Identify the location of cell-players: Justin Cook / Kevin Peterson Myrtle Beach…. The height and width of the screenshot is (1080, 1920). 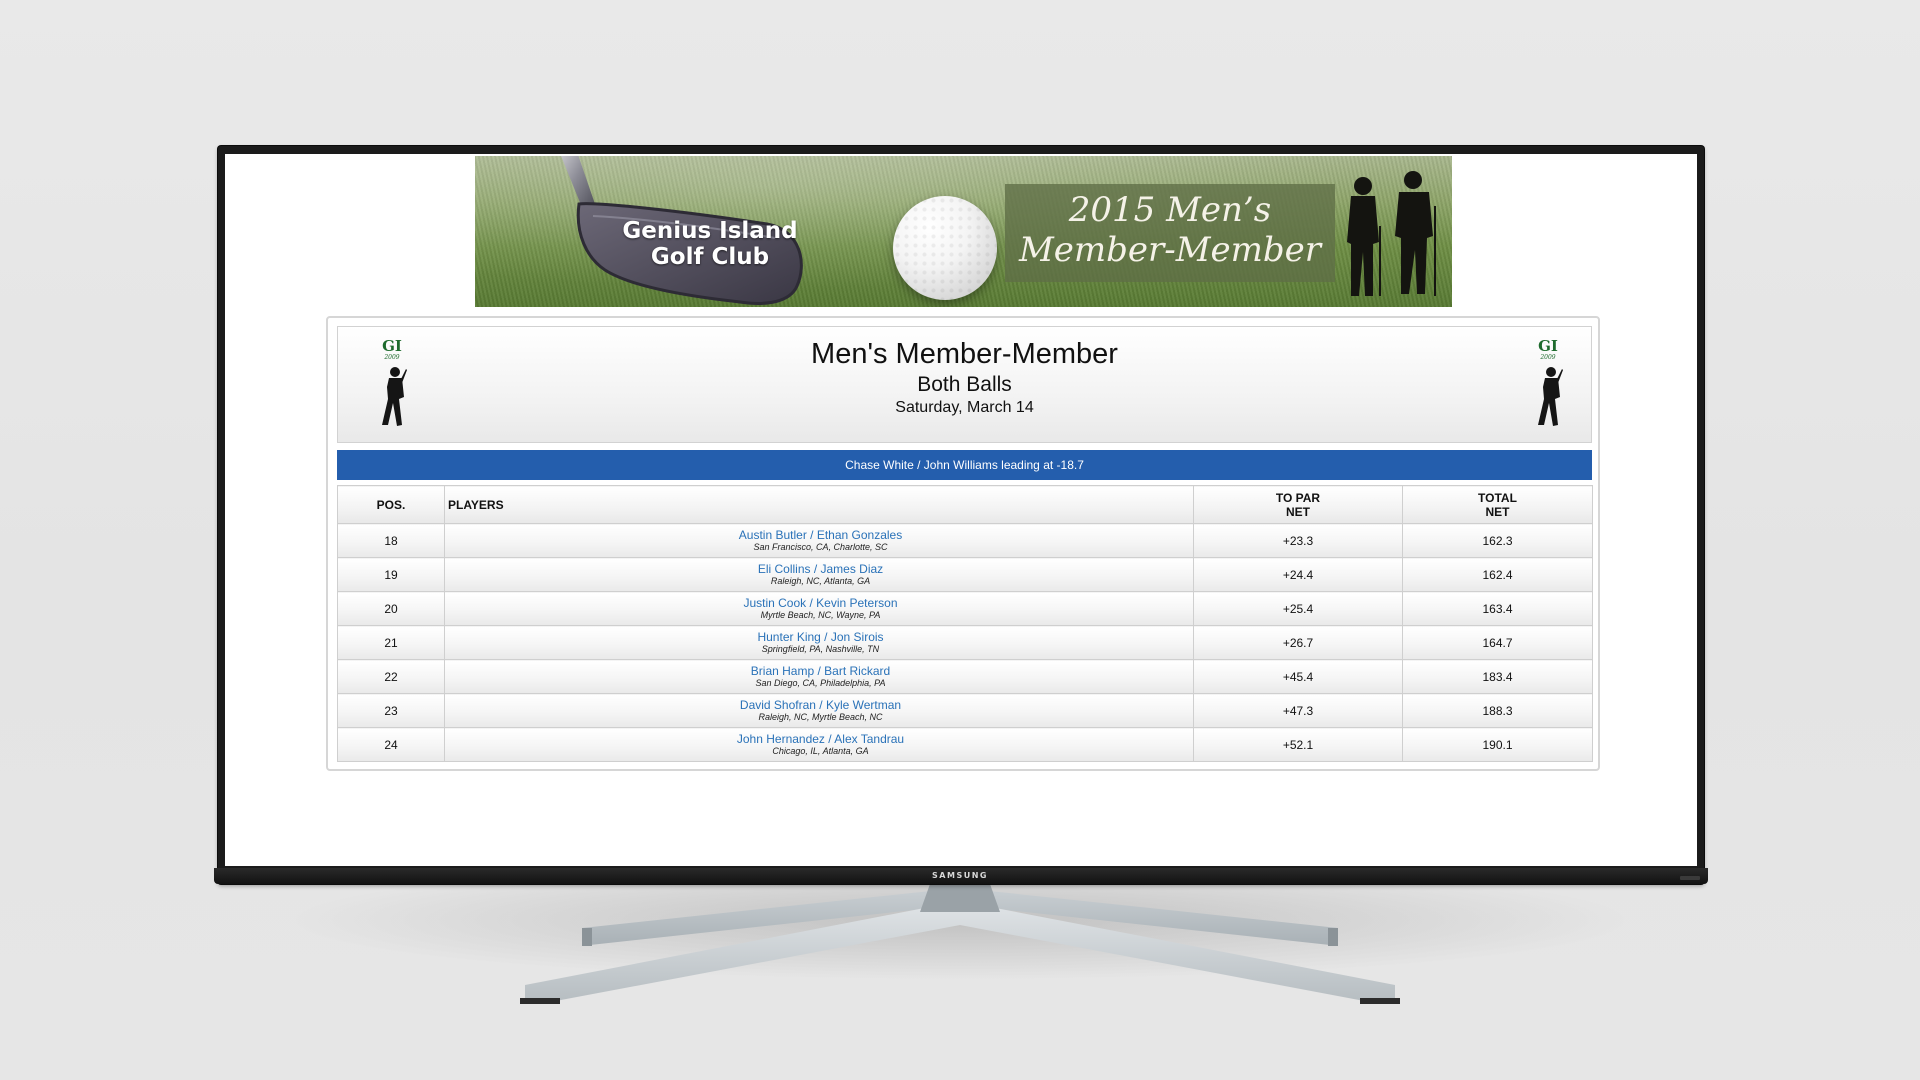
(819, 608).